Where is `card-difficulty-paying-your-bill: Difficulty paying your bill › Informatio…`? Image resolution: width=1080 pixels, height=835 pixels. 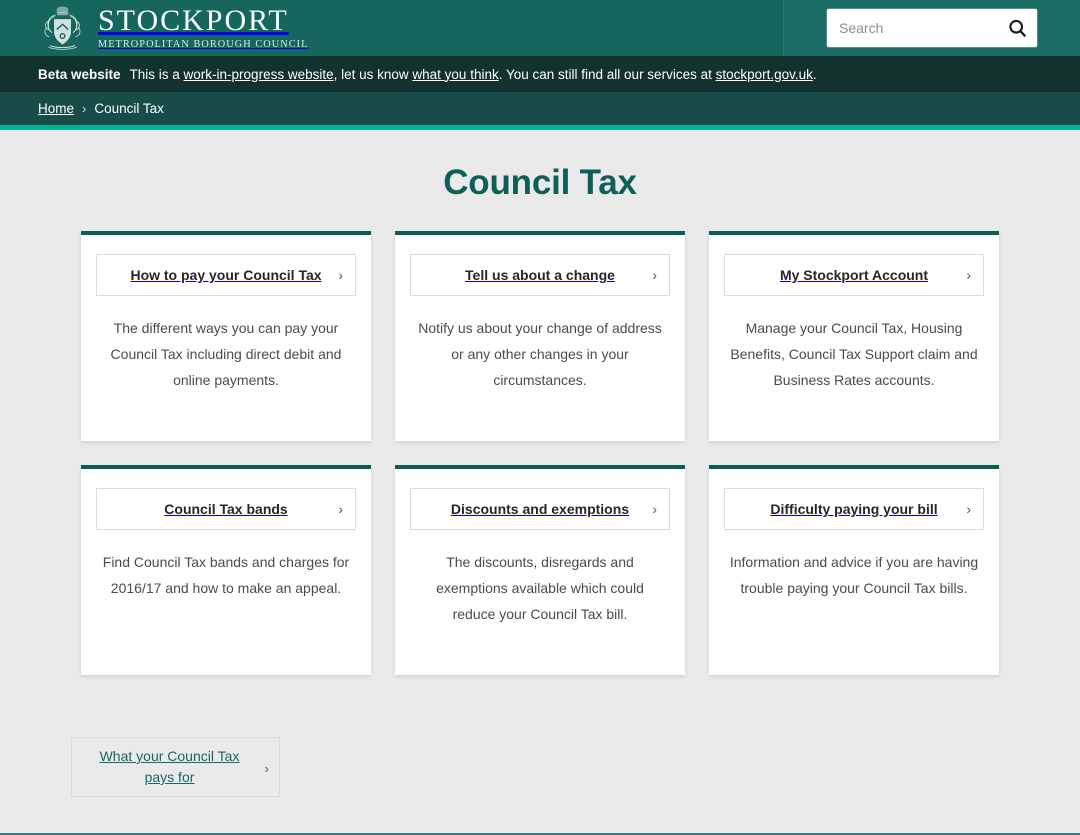
card-difficulty-paying-your-bill: Difficulty paying your bill › Informatio… is located at coordinates (854, 570).